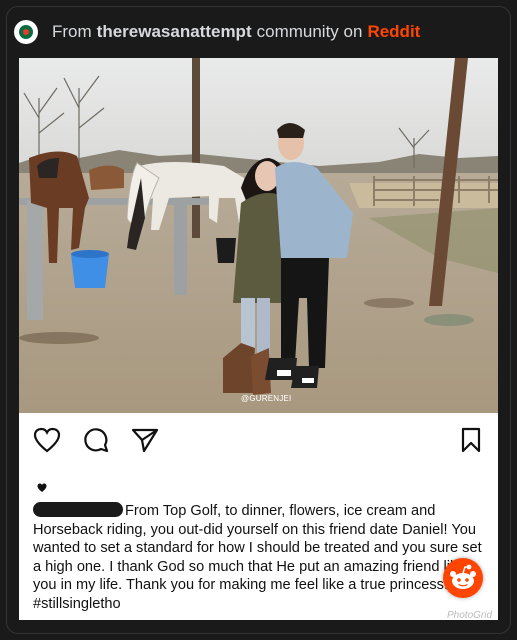  I want to click on bookmark-icon, so click(471, 440).